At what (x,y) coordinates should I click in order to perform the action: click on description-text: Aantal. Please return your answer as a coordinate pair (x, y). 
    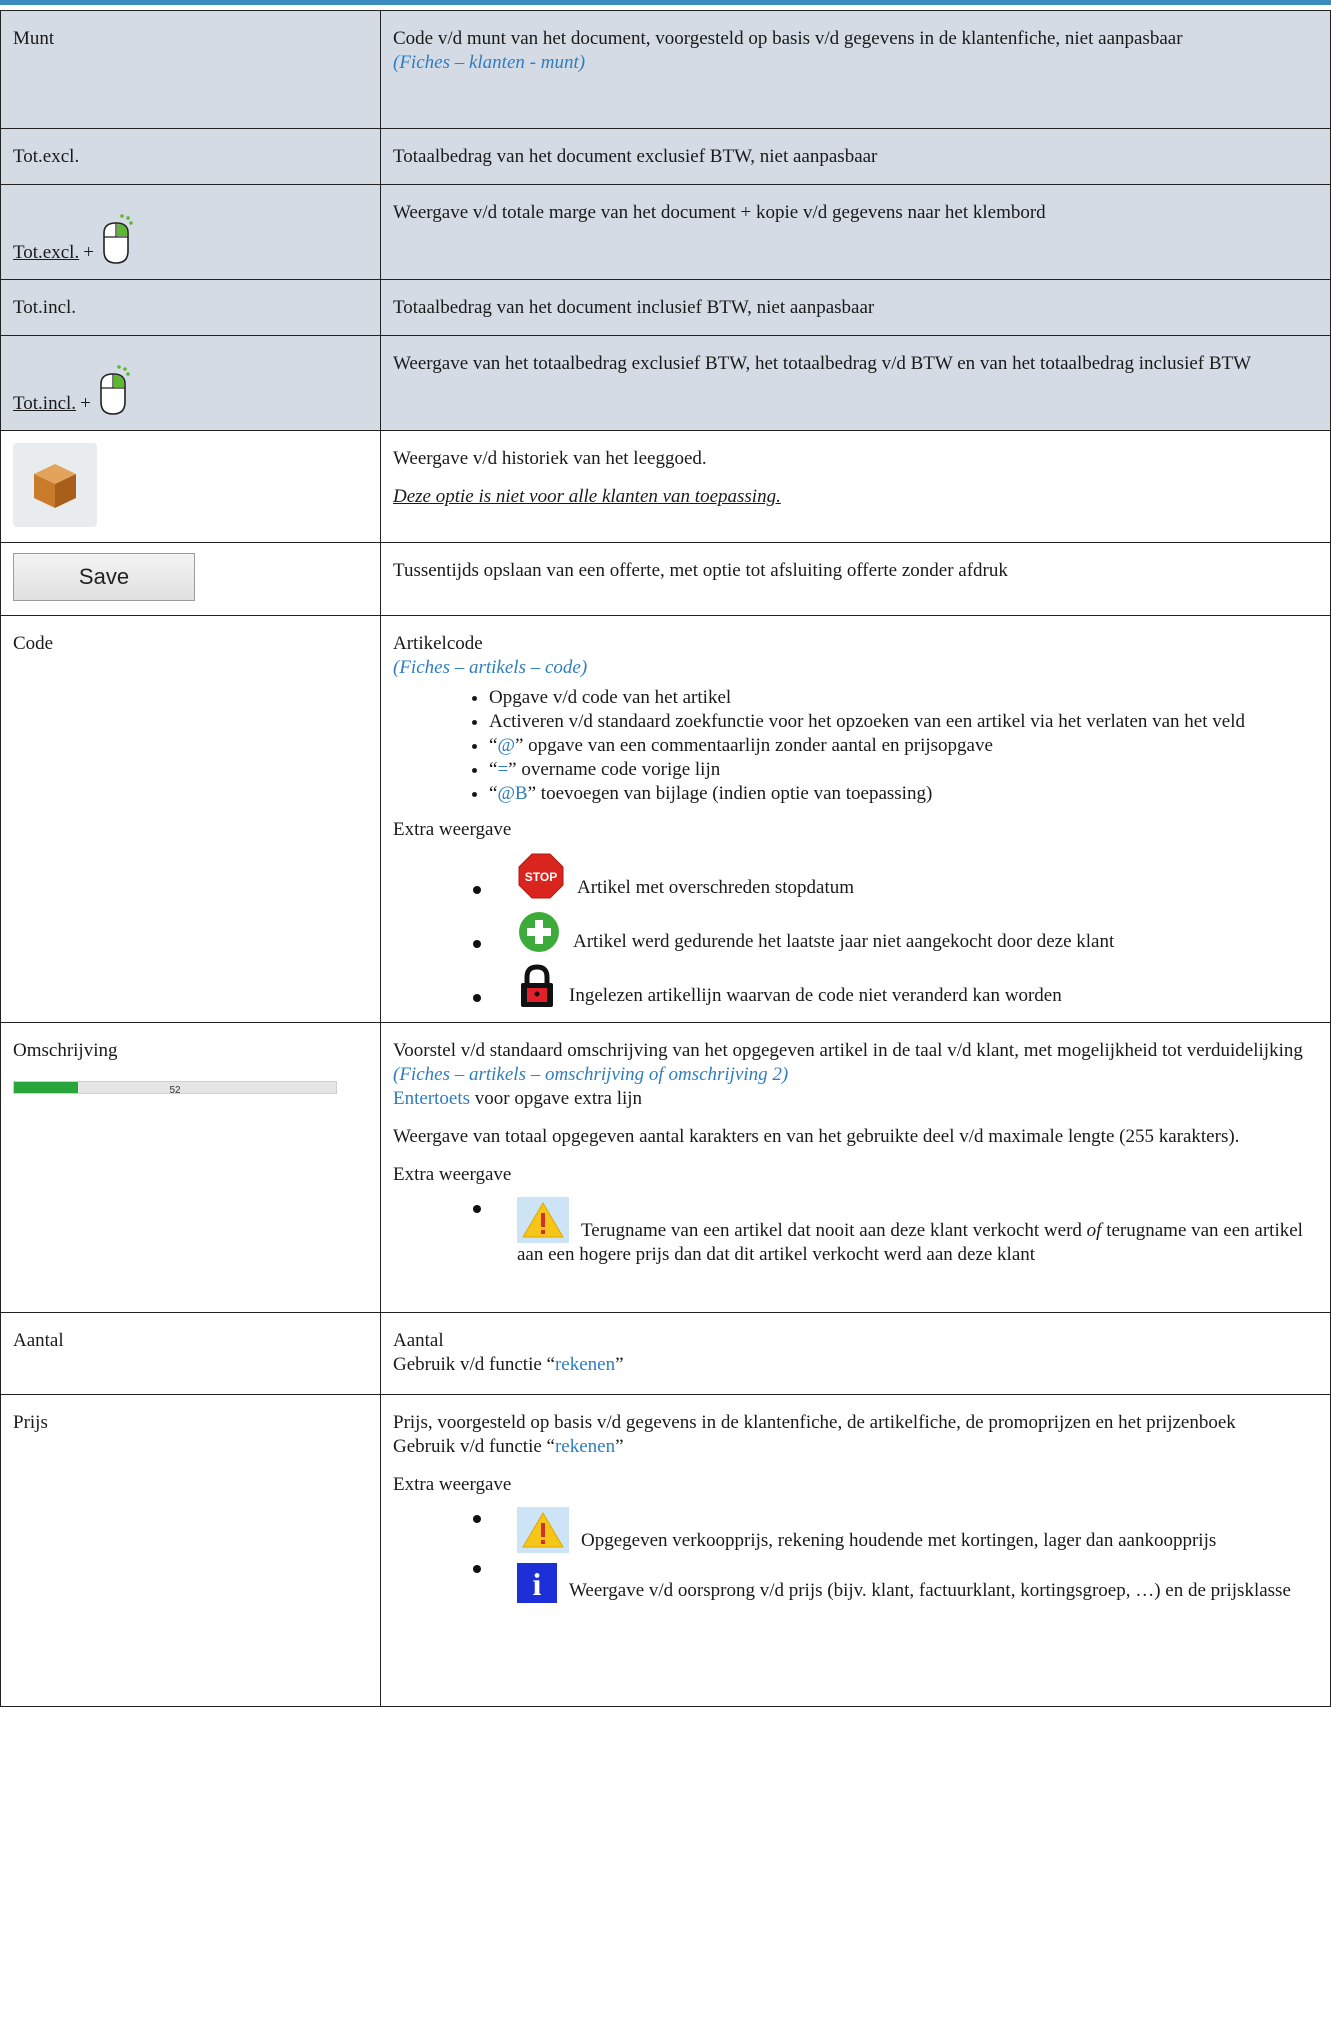
    Looking at the image, I should click on (418, 1340).